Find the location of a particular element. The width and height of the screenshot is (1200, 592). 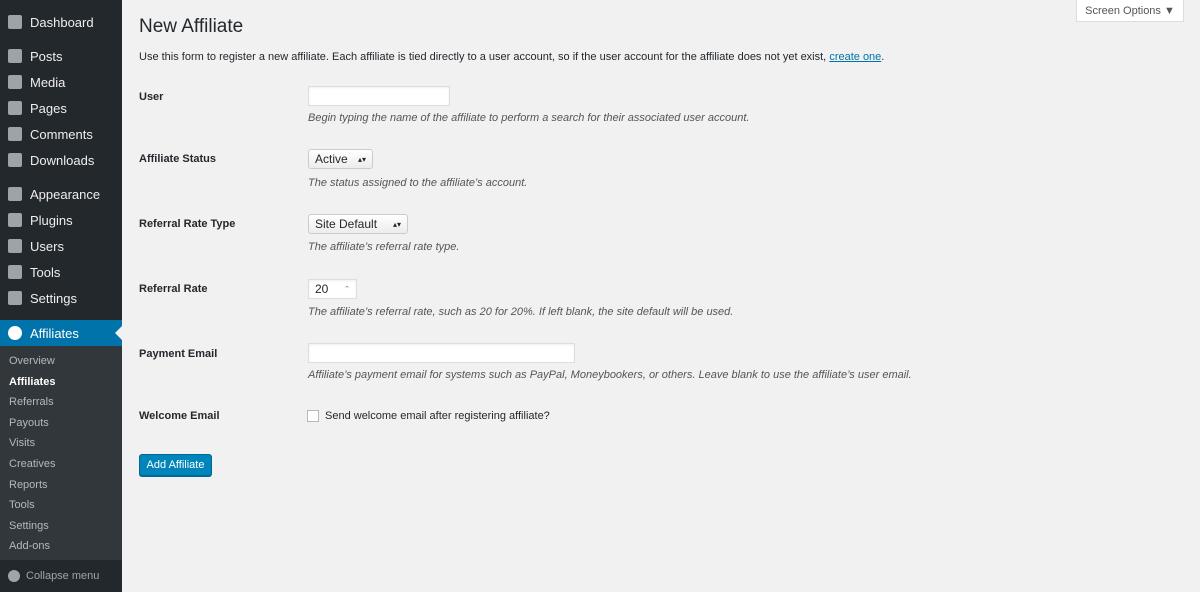

email-label: Payment Email is located at coordinates (178, 354).